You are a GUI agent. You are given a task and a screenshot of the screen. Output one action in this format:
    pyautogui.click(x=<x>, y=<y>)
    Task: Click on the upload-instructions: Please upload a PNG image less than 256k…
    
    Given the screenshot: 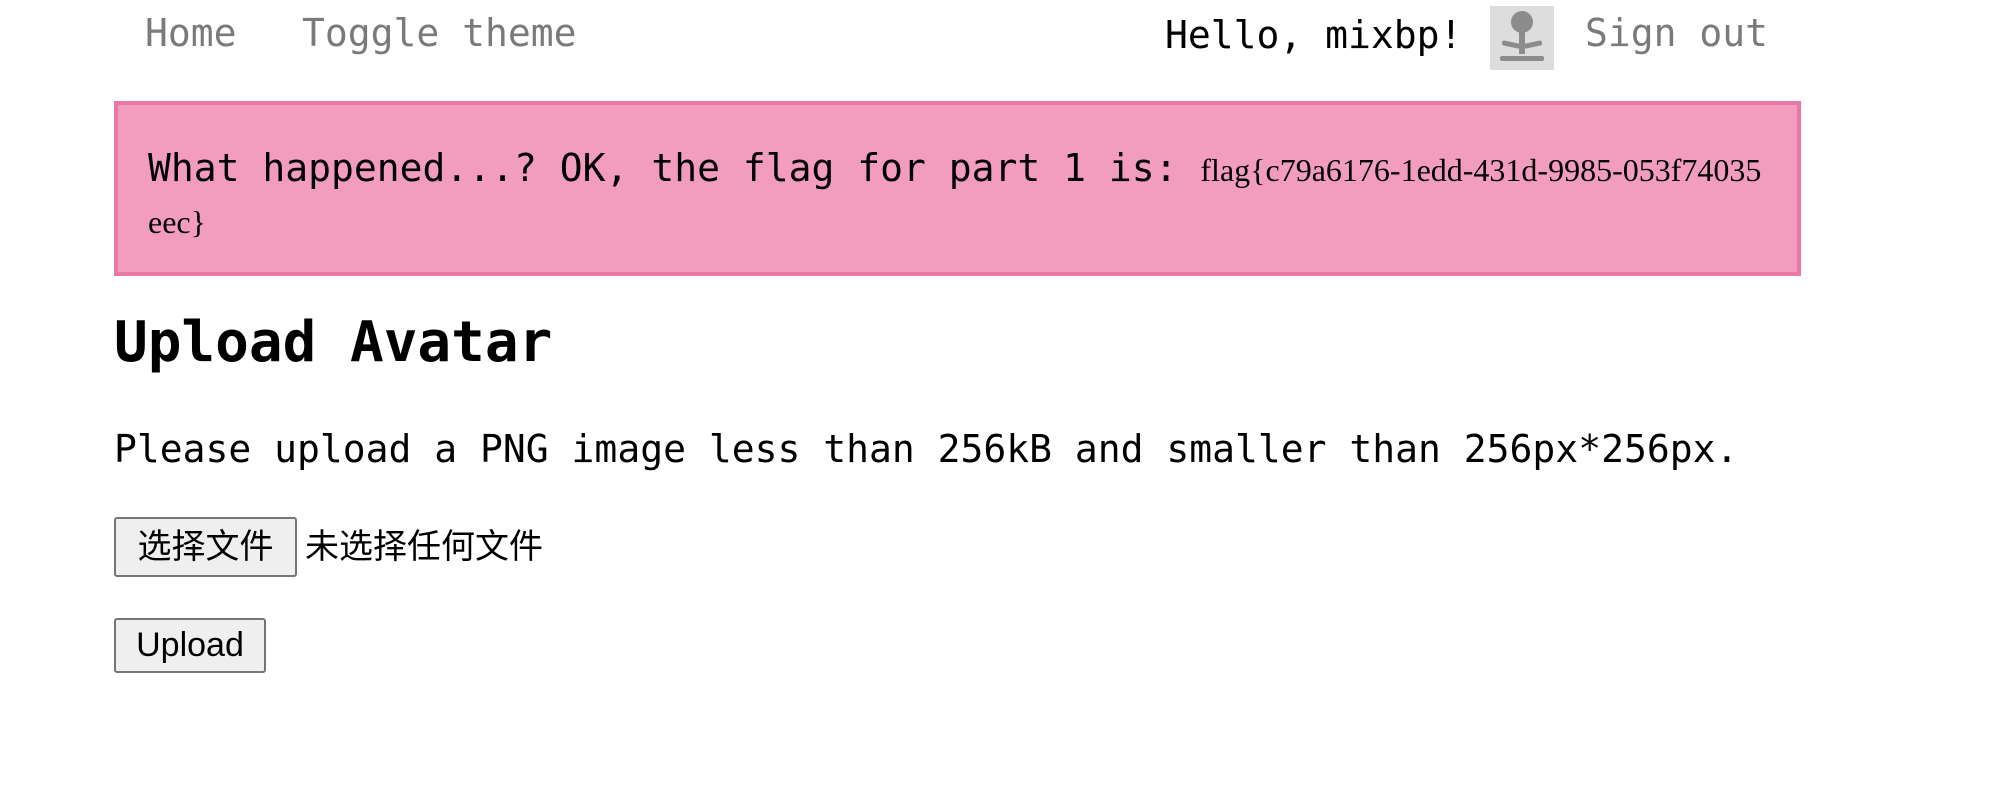 What is the action you would take?
    pyautogui.click(x=926, y=449)
    